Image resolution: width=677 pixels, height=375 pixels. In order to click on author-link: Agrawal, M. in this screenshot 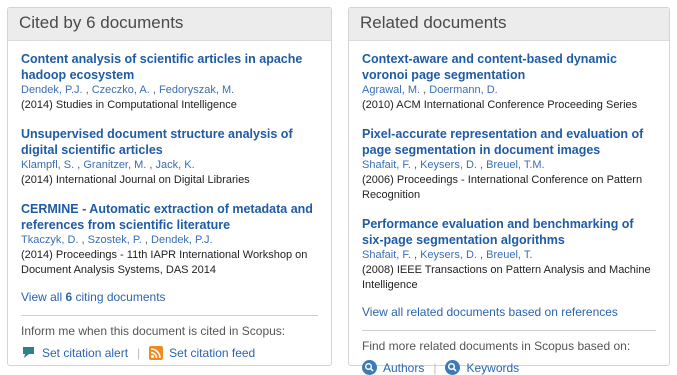, I will do `click(391, 90)`.